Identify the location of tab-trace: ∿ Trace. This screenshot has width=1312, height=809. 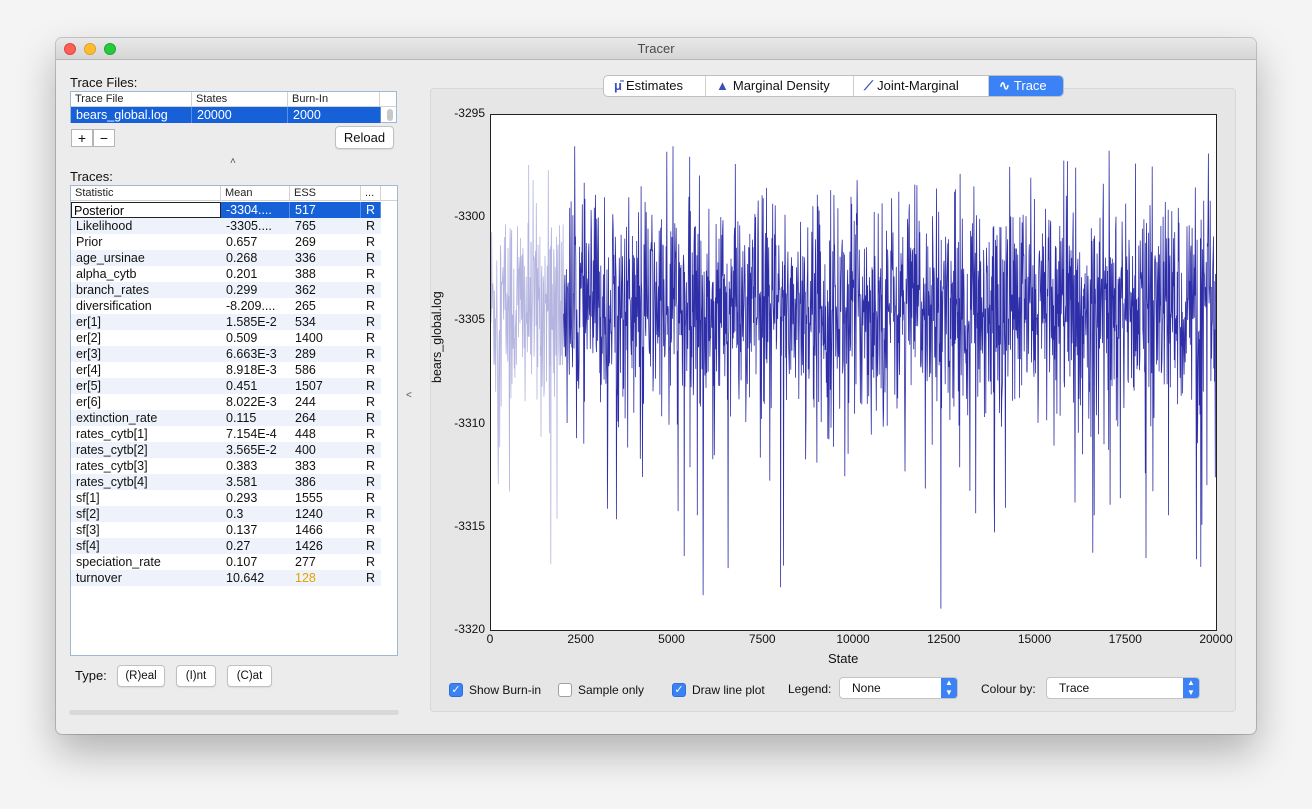
(1026, 86).